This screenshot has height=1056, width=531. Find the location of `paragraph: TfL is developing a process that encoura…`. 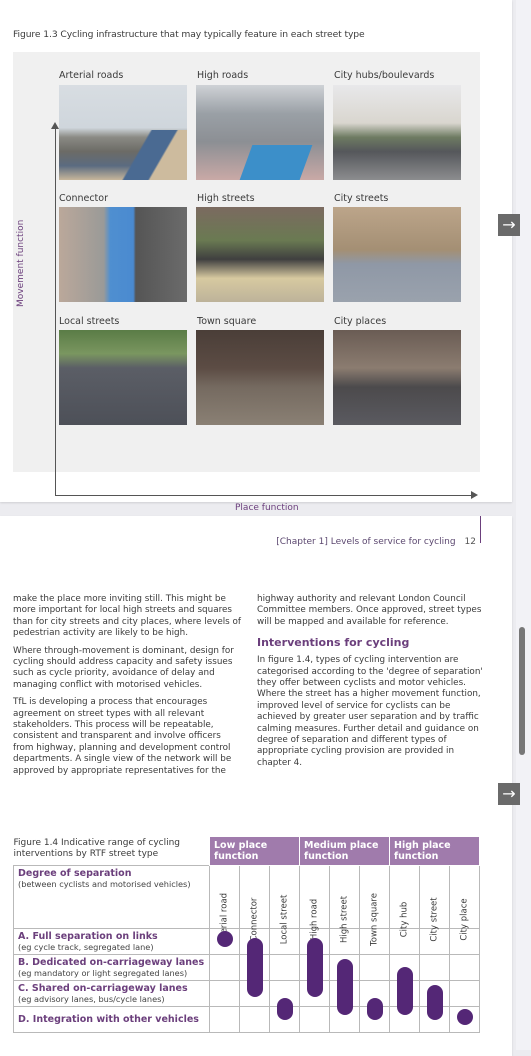

paragraph: TfL is developing a process that encoura… is located at coordinates (122, 736).